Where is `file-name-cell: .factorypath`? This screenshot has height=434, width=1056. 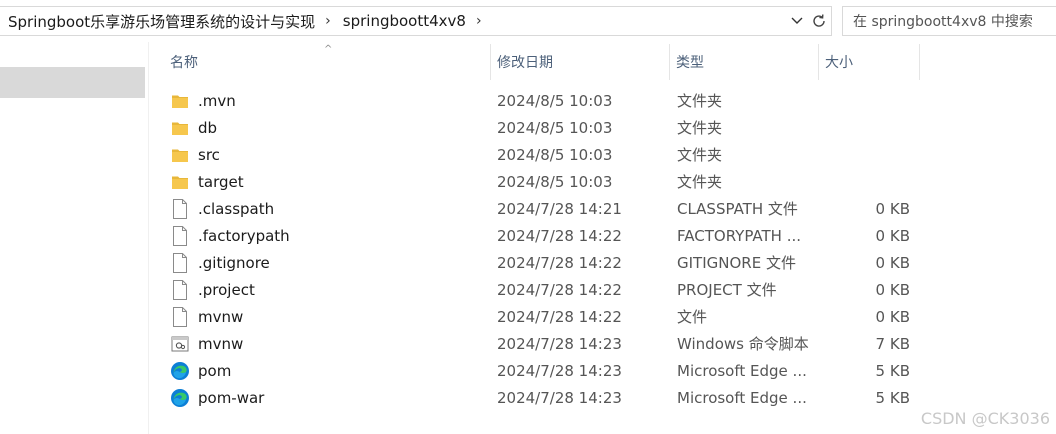 file-name-cell: .factorypath is located at coordinates (230, 235).